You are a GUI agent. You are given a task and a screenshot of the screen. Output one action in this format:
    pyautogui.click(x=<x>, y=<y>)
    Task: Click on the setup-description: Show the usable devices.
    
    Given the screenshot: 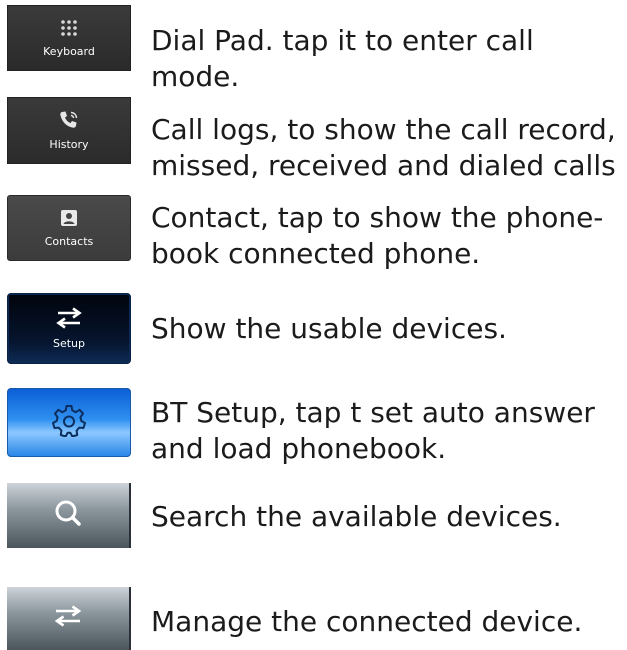 What is the action you would take?
    pyautogui.click(x=329, y=328)
    